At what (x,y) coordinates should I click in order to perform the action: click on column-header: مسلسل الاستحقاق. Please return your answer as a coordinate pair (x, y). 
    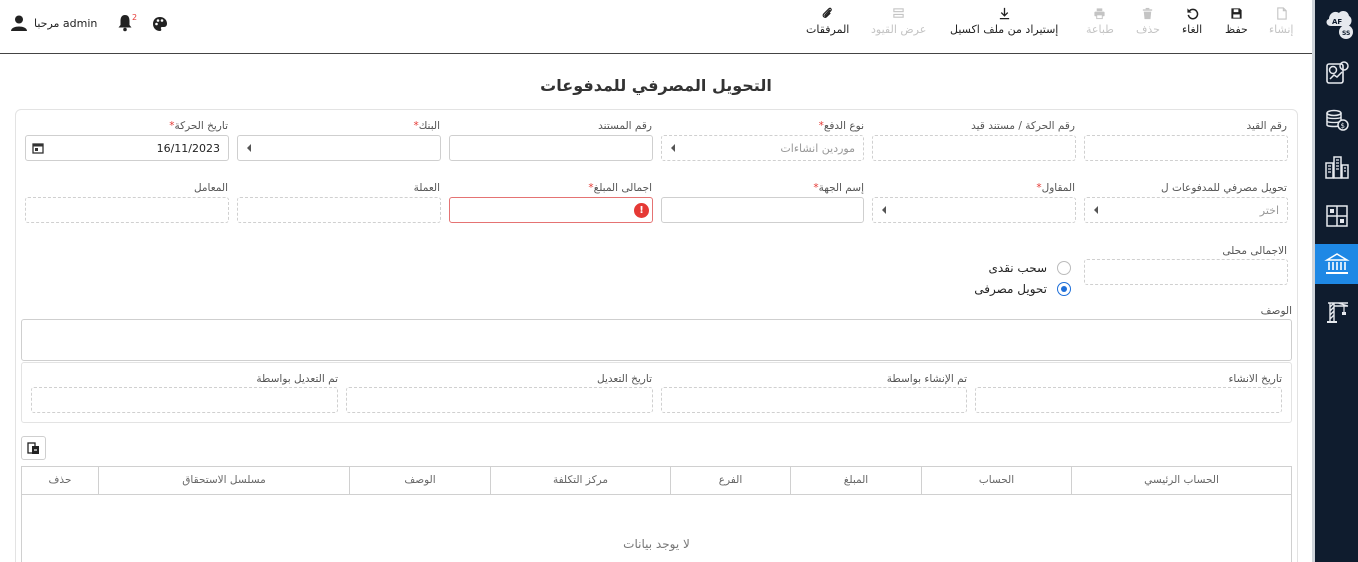
    Looking at the image, I should click on (223, 481).